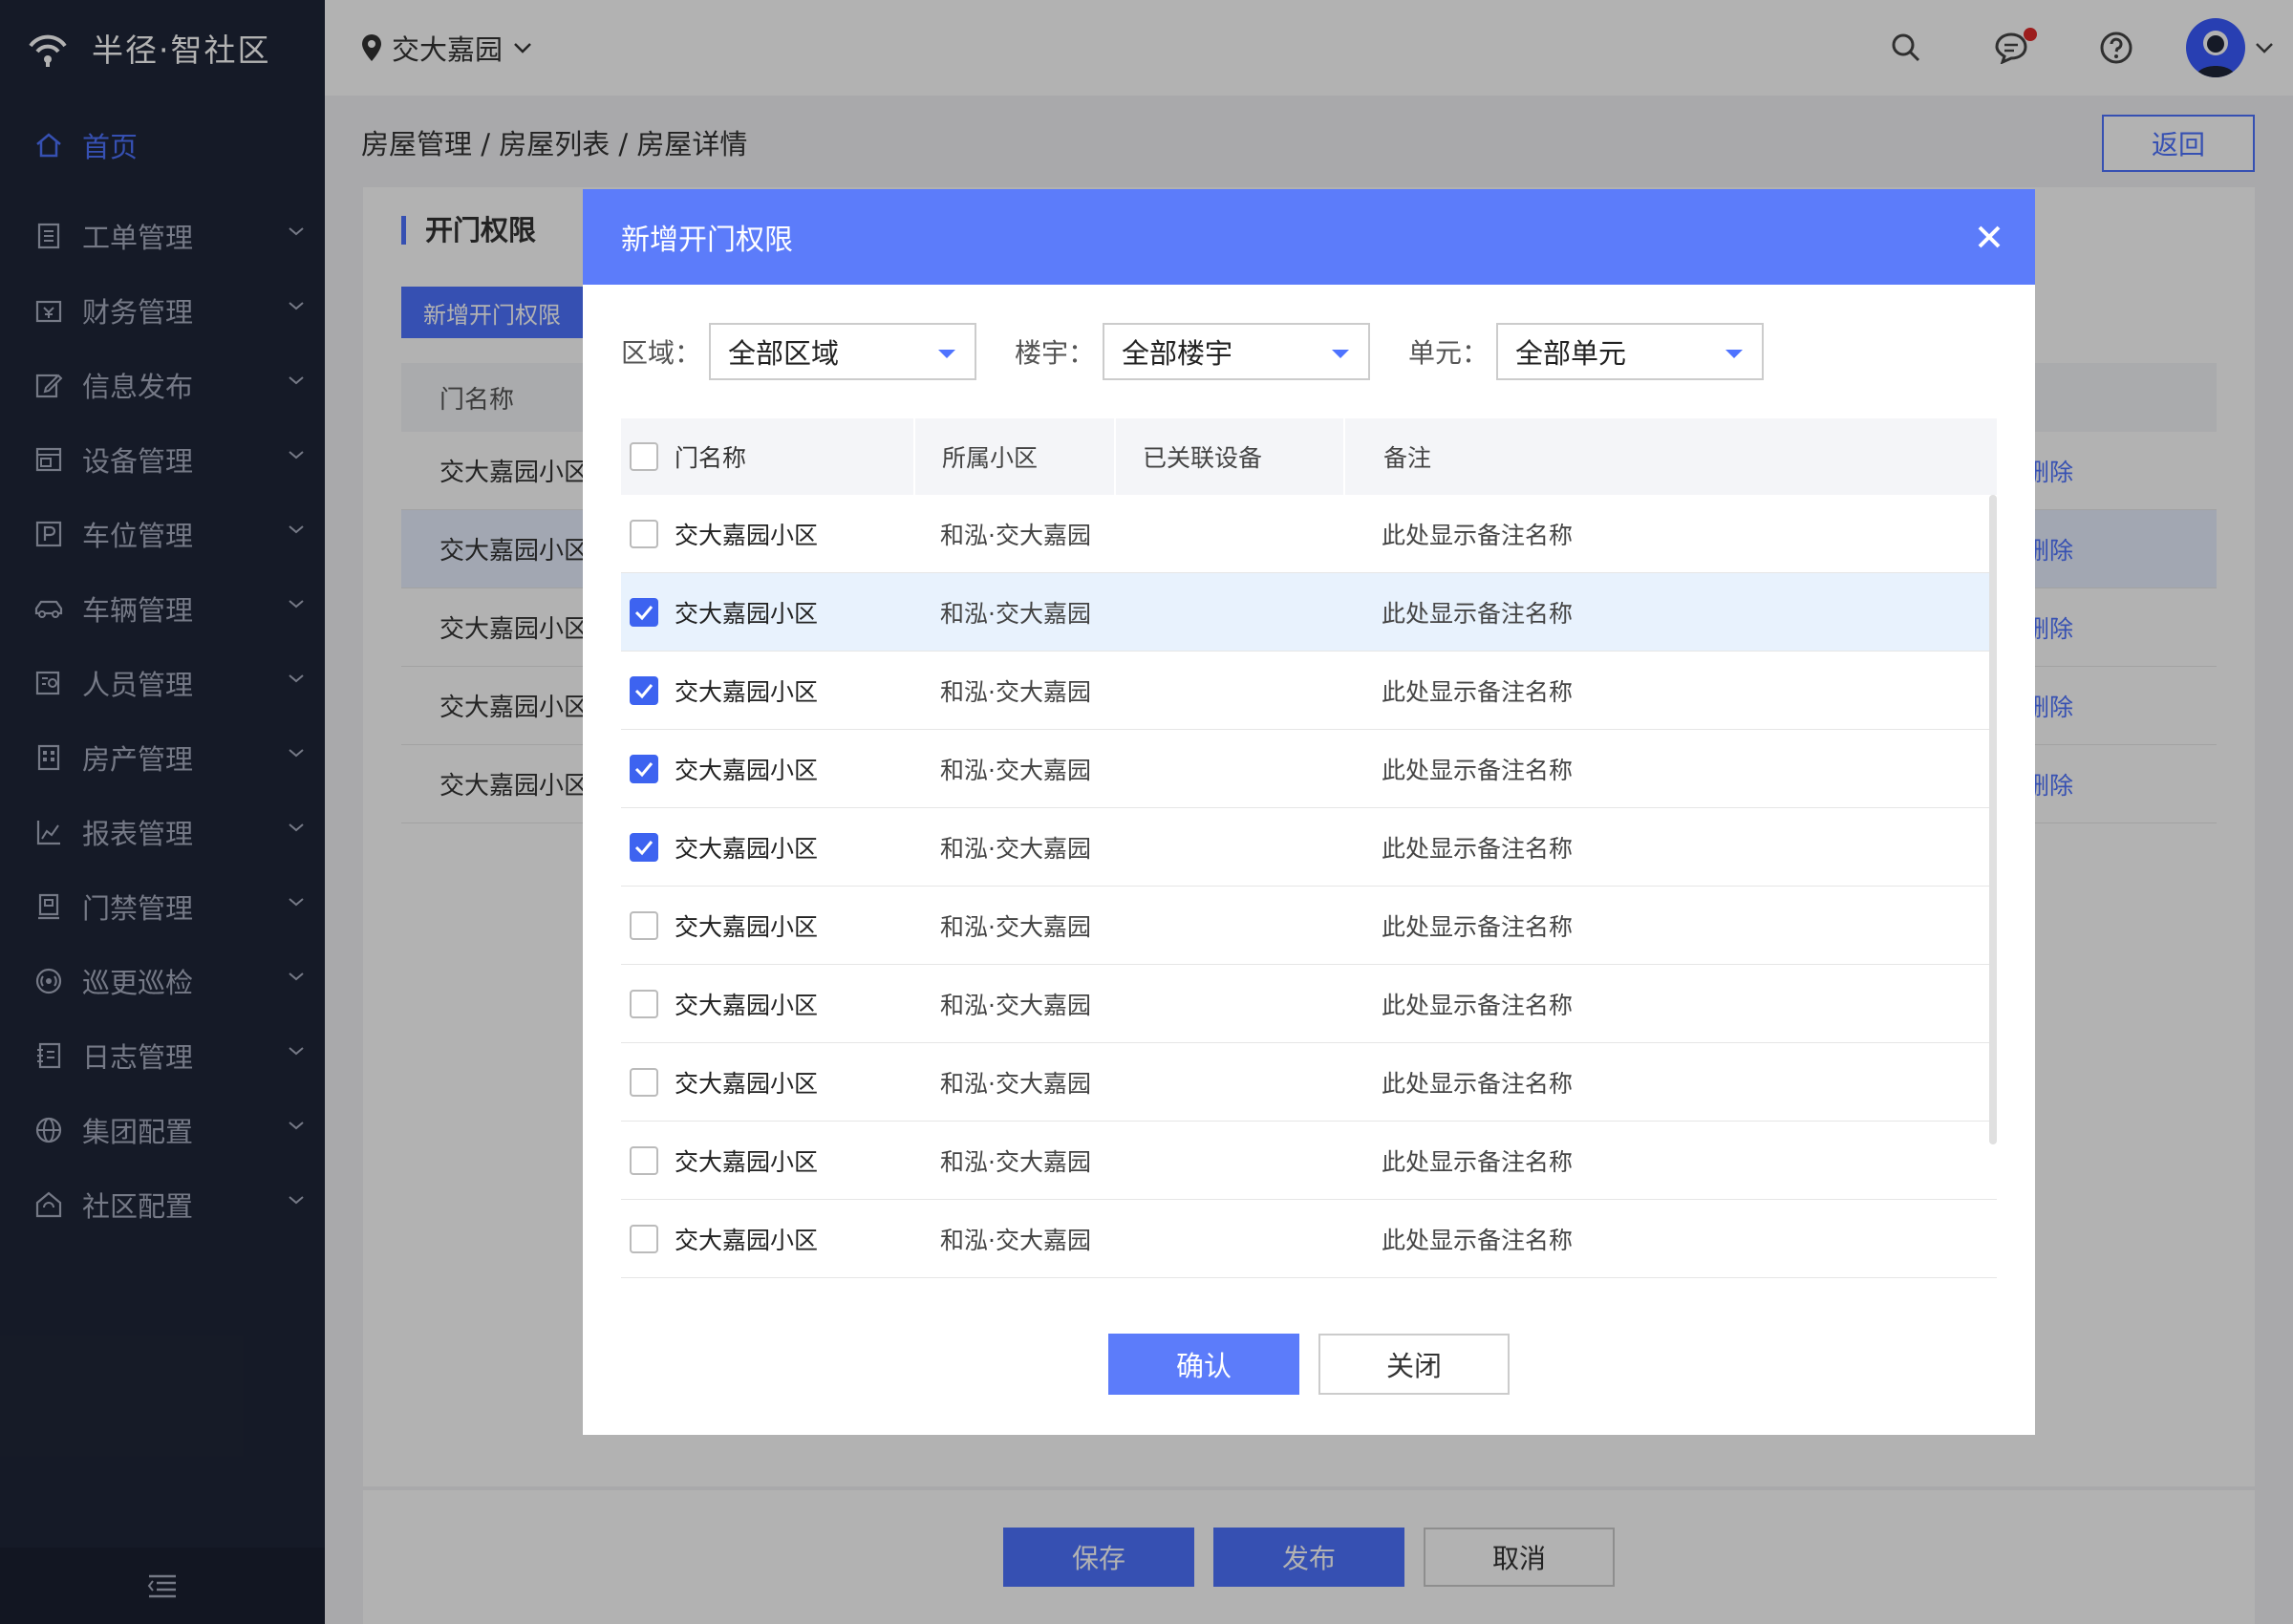 The image size is (2293, 1624). What do you see at coordinates (784, 354) in the screenshot?
I see `select-value: 全部区域` at bounding box center [784, 354].